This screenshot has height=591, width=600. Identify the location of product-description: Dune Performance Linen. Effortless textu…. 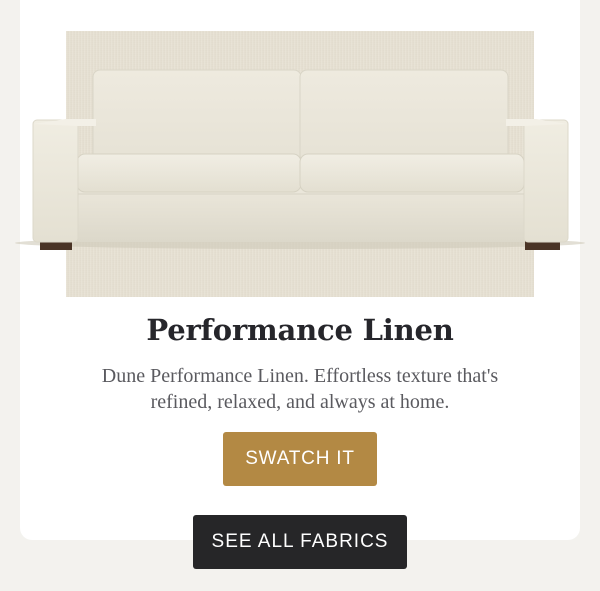
(300, 389).